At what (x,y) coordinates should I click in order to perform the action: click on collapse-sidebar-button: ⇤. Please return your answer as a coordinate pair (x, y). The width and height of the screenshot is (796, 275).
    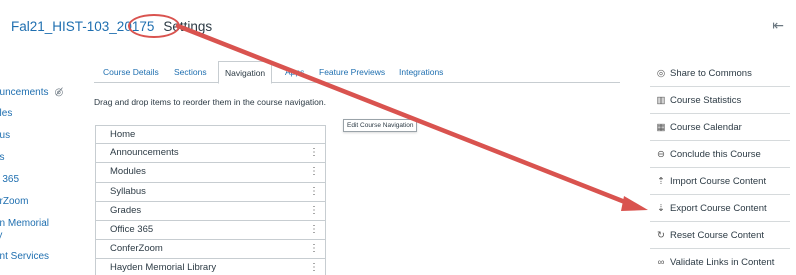
    Looking at the image, I should click on (778, 25).